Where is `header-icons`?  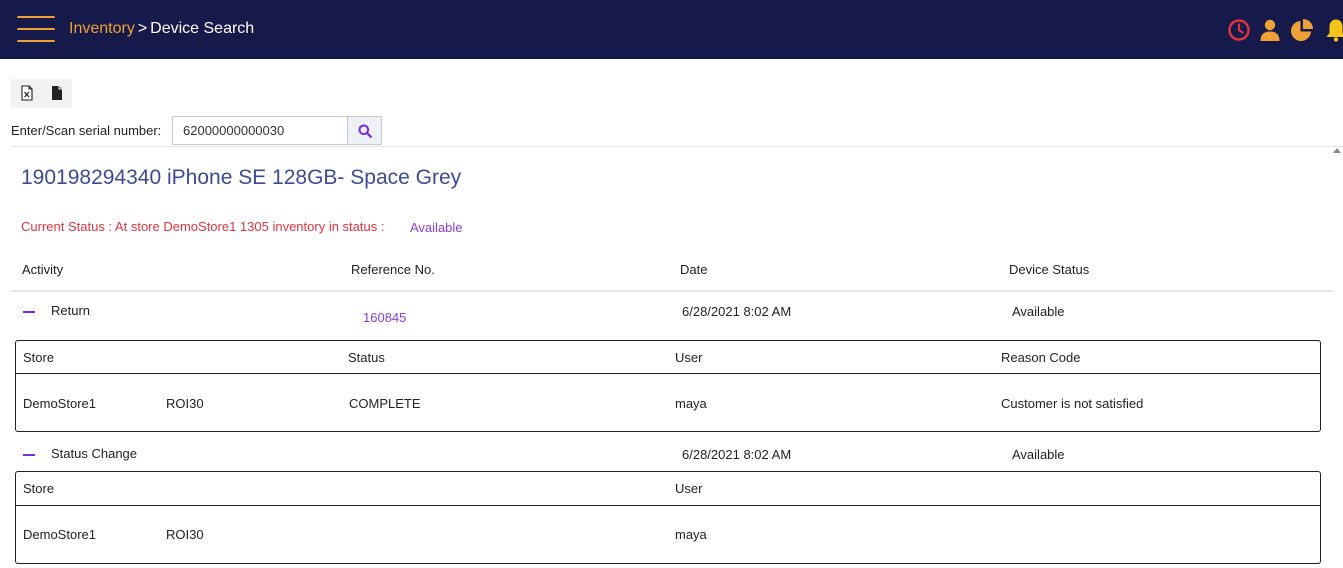
header-icons is located at coordinates (1284, 30).